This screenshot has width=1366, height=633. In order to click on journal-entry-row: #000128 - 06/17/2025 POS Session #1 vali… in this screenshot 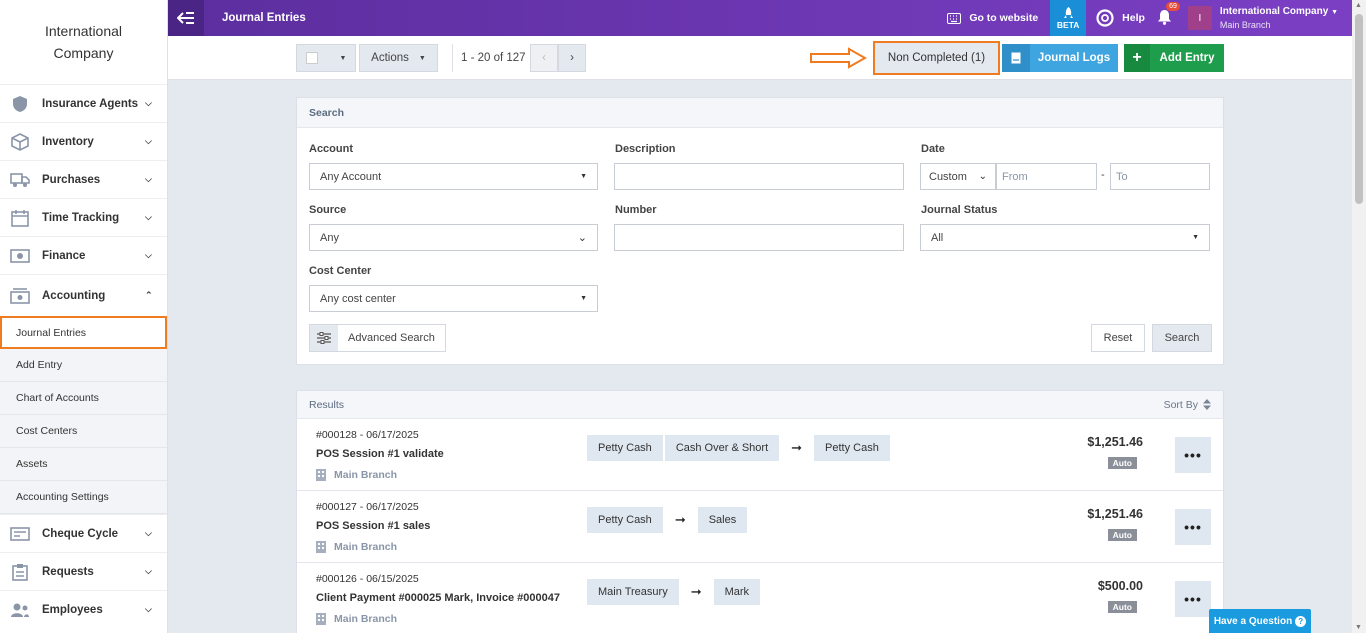, I will do `click(760, 455)`.